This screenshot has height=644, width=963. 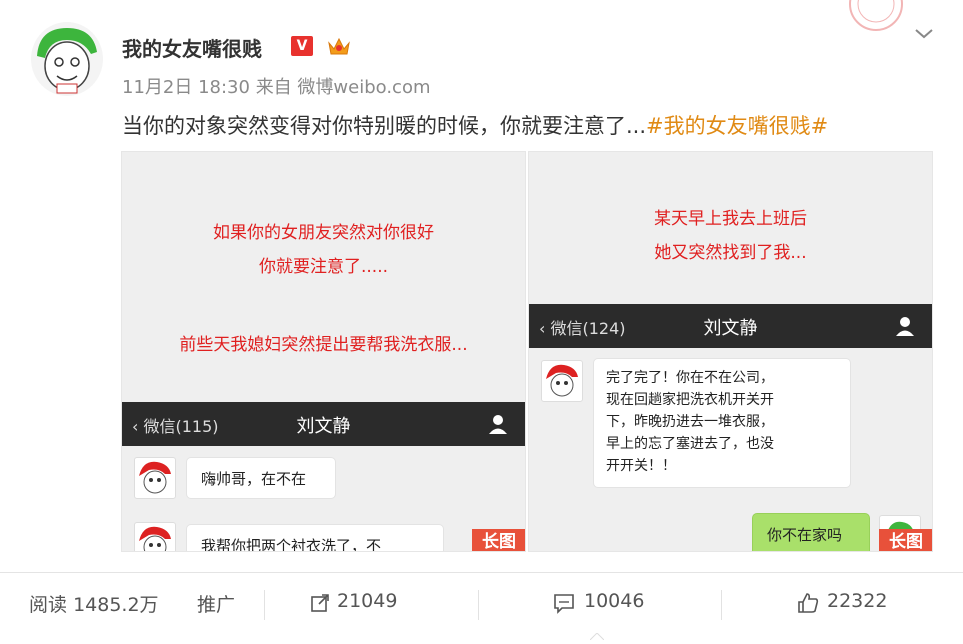 I want to click on like-icon, so click(x=808, y=603).